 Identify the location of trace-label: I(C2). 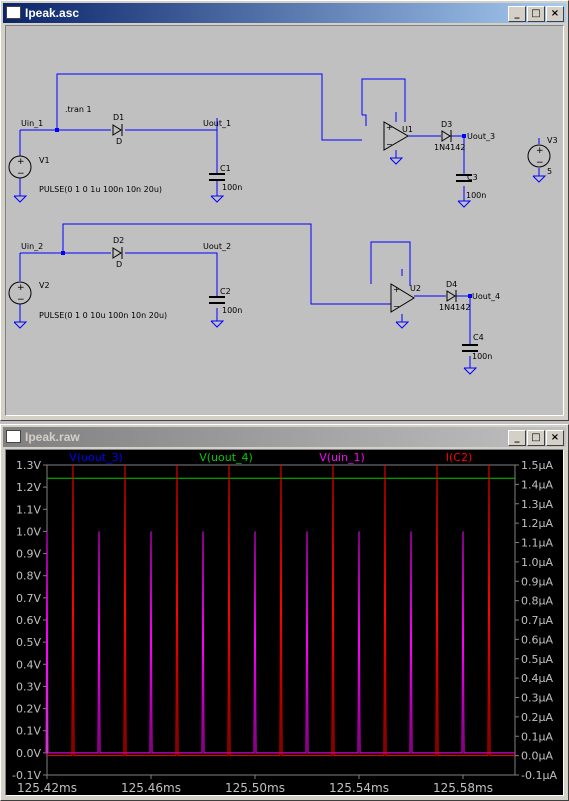
(459, 457).